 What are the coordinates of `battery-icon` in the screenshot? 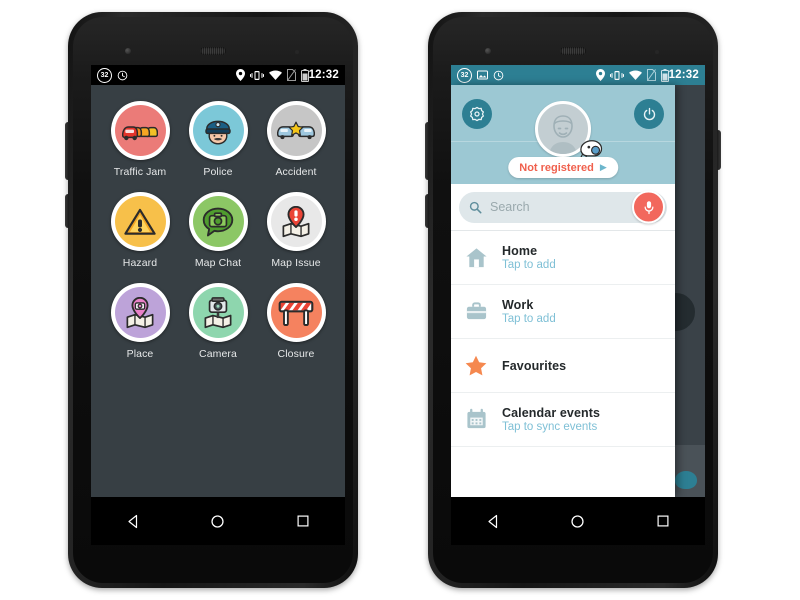 It's located at (304, 75).